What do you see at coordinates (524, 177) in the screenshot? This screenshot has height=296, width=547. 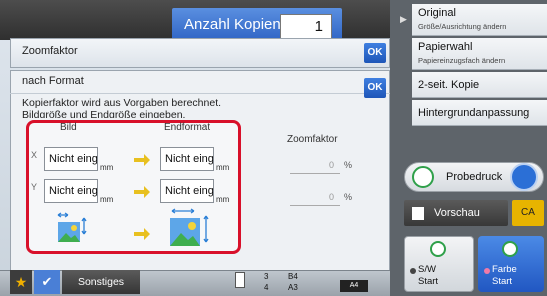 I see `probedruck-start-button` at bounding box center [524, 177].